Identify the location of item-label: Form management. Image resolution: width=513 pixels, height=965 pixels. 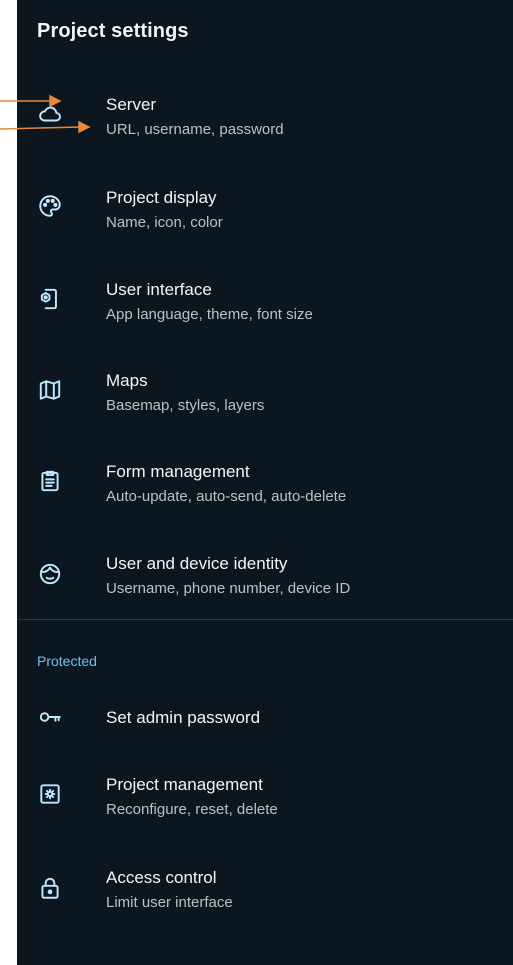
(178, 471).